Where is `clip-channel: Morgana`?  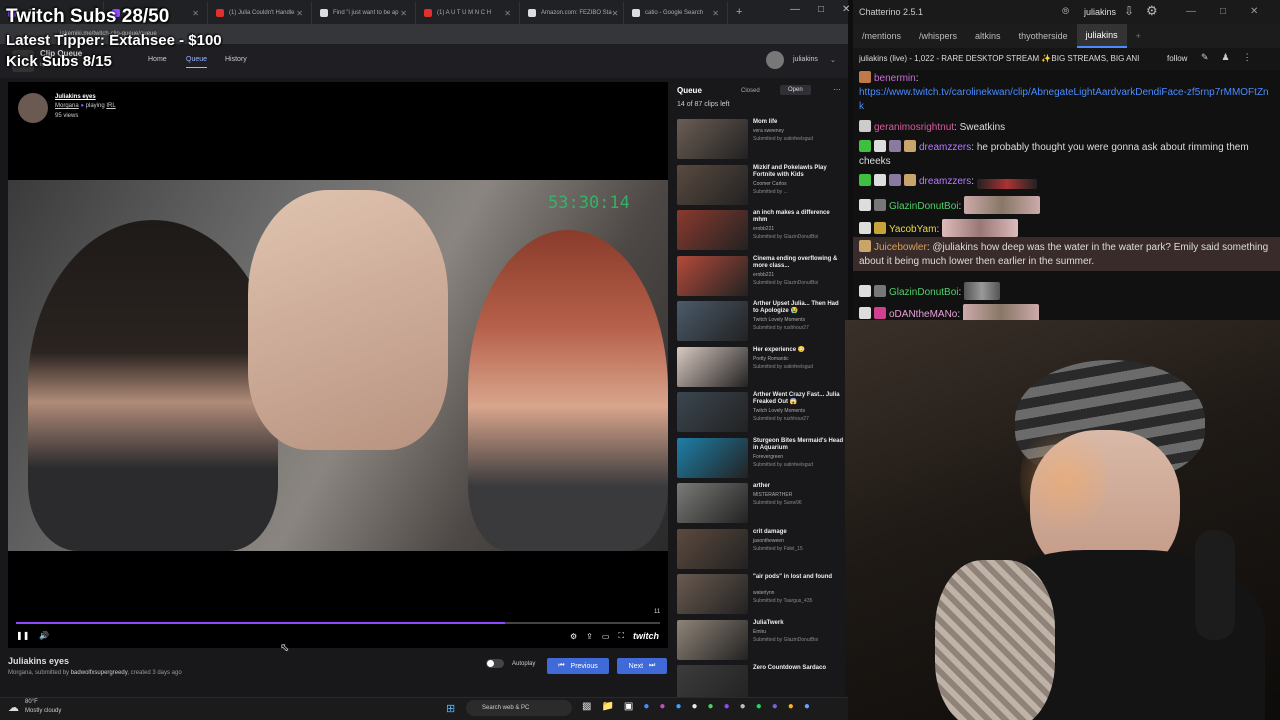 clip-channel: Morgana is located at coordinates (20, 673).